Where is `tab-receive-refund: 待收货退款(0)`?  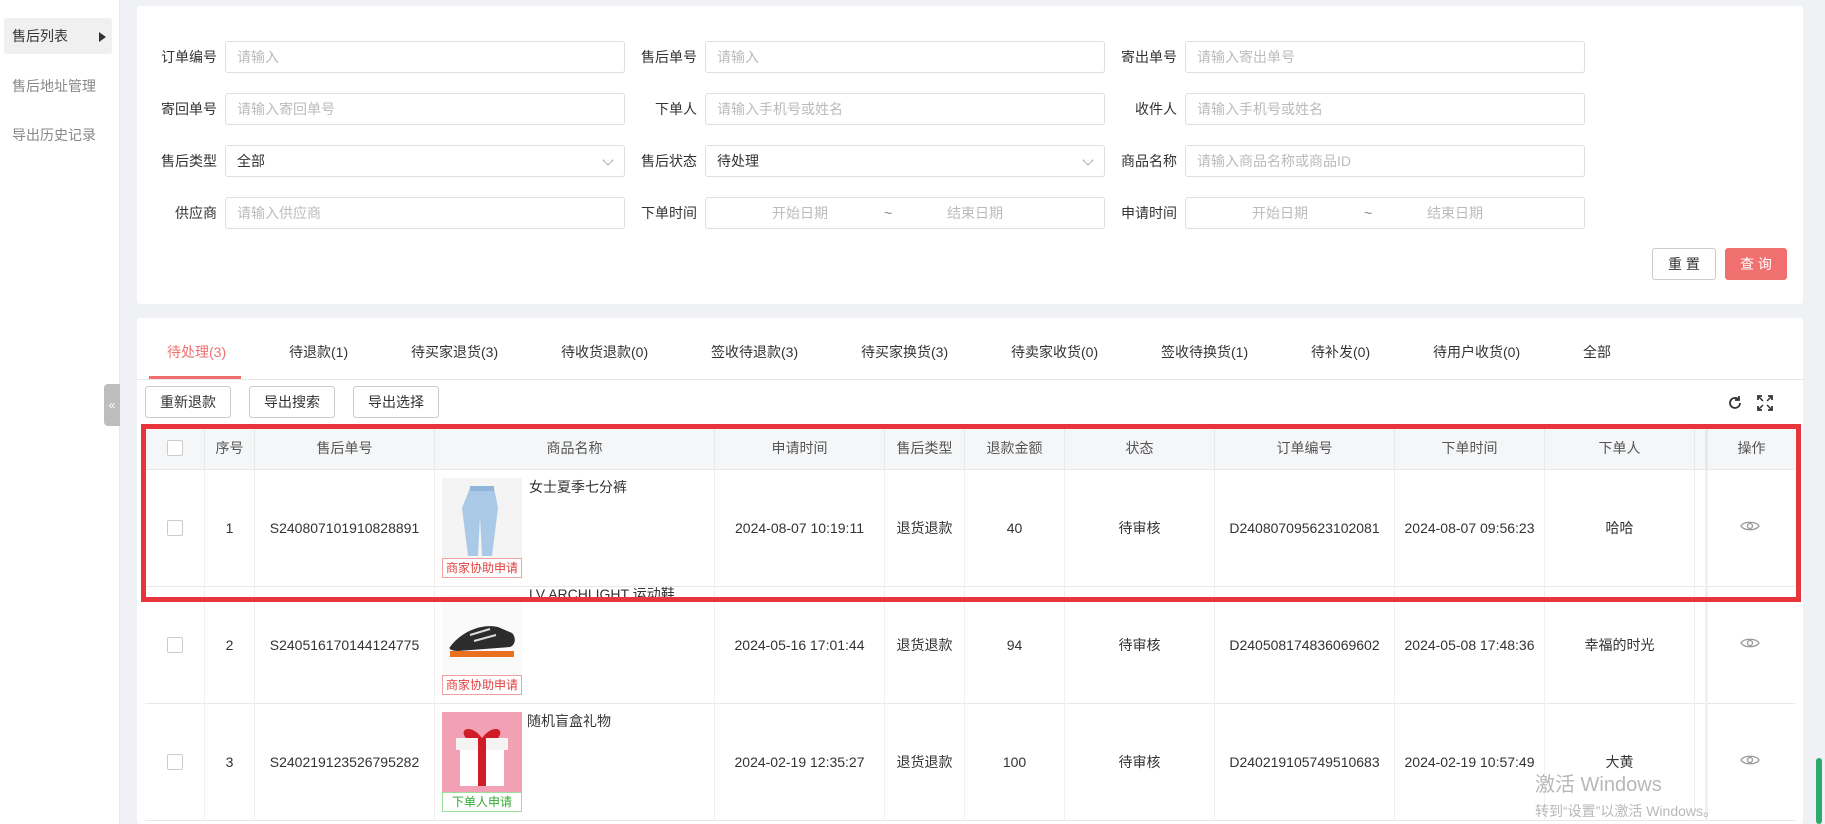
tab-receive-refund: 待收货退款(0) is located at coordinates (604, 352).